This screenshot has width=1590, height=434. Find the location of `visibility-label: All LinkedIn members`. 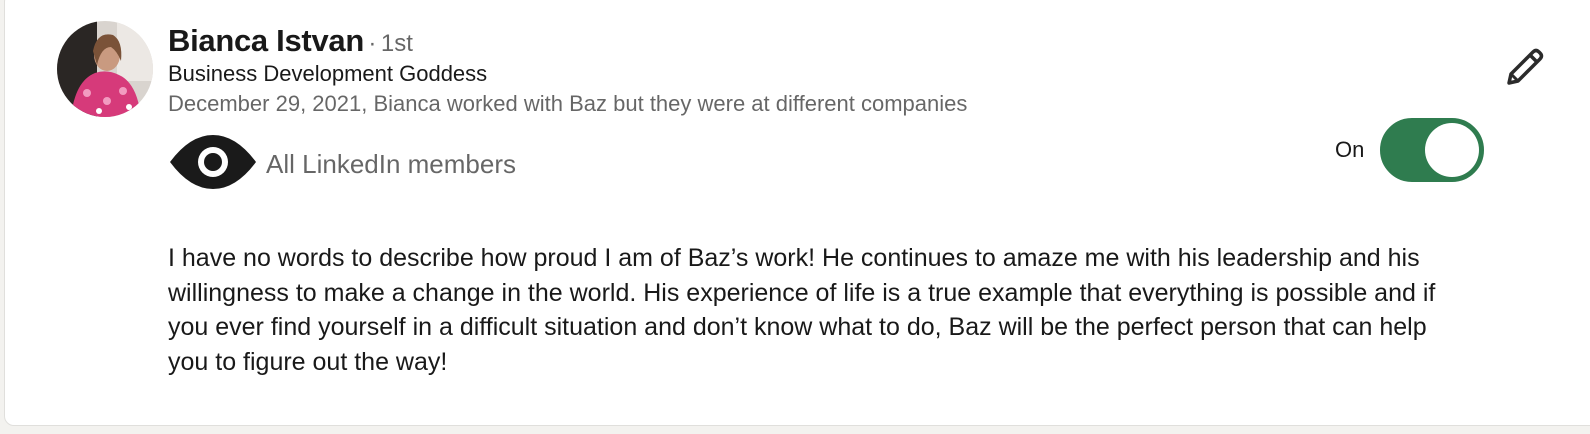

visibility-label: All LinkedIn members is located at coordinates (391, 163).